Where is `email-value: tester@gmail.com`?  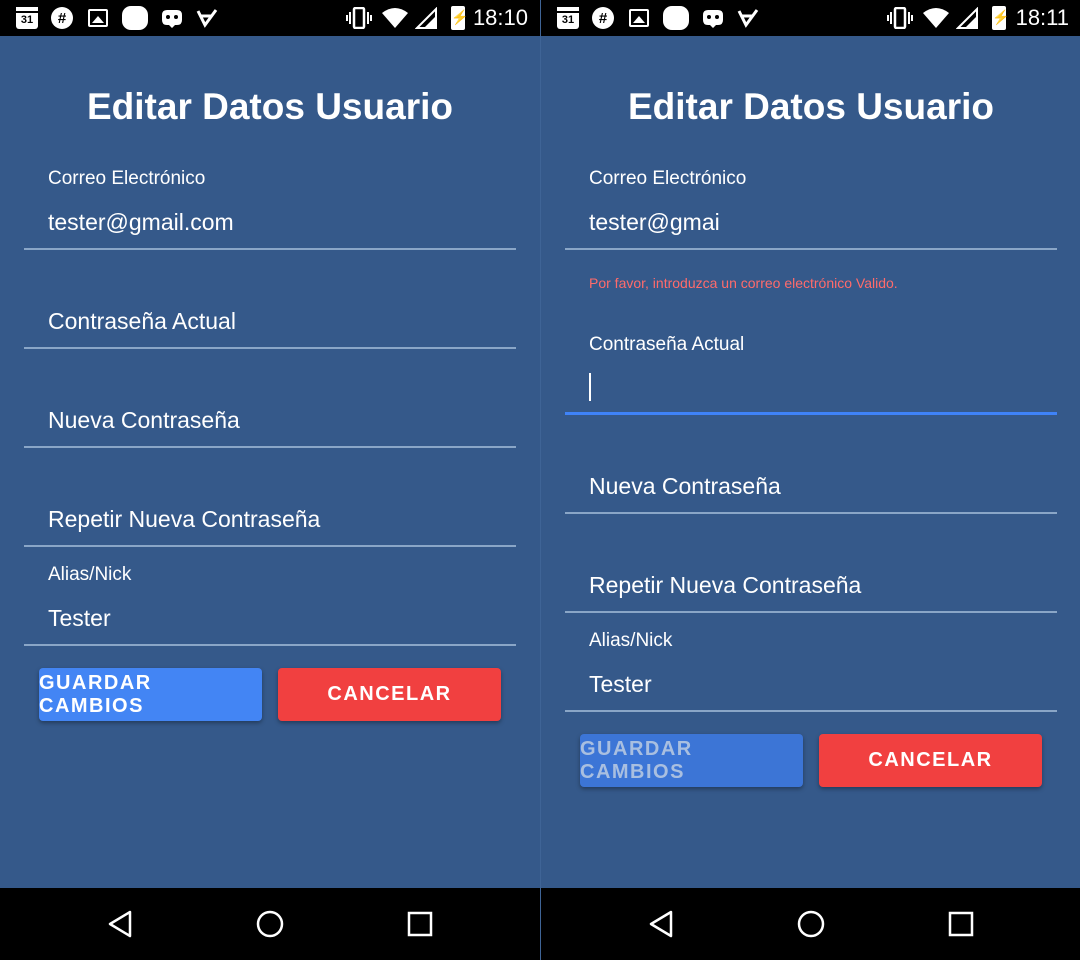
email-value: tester@gmail.com is located at coordinates (141, 222).